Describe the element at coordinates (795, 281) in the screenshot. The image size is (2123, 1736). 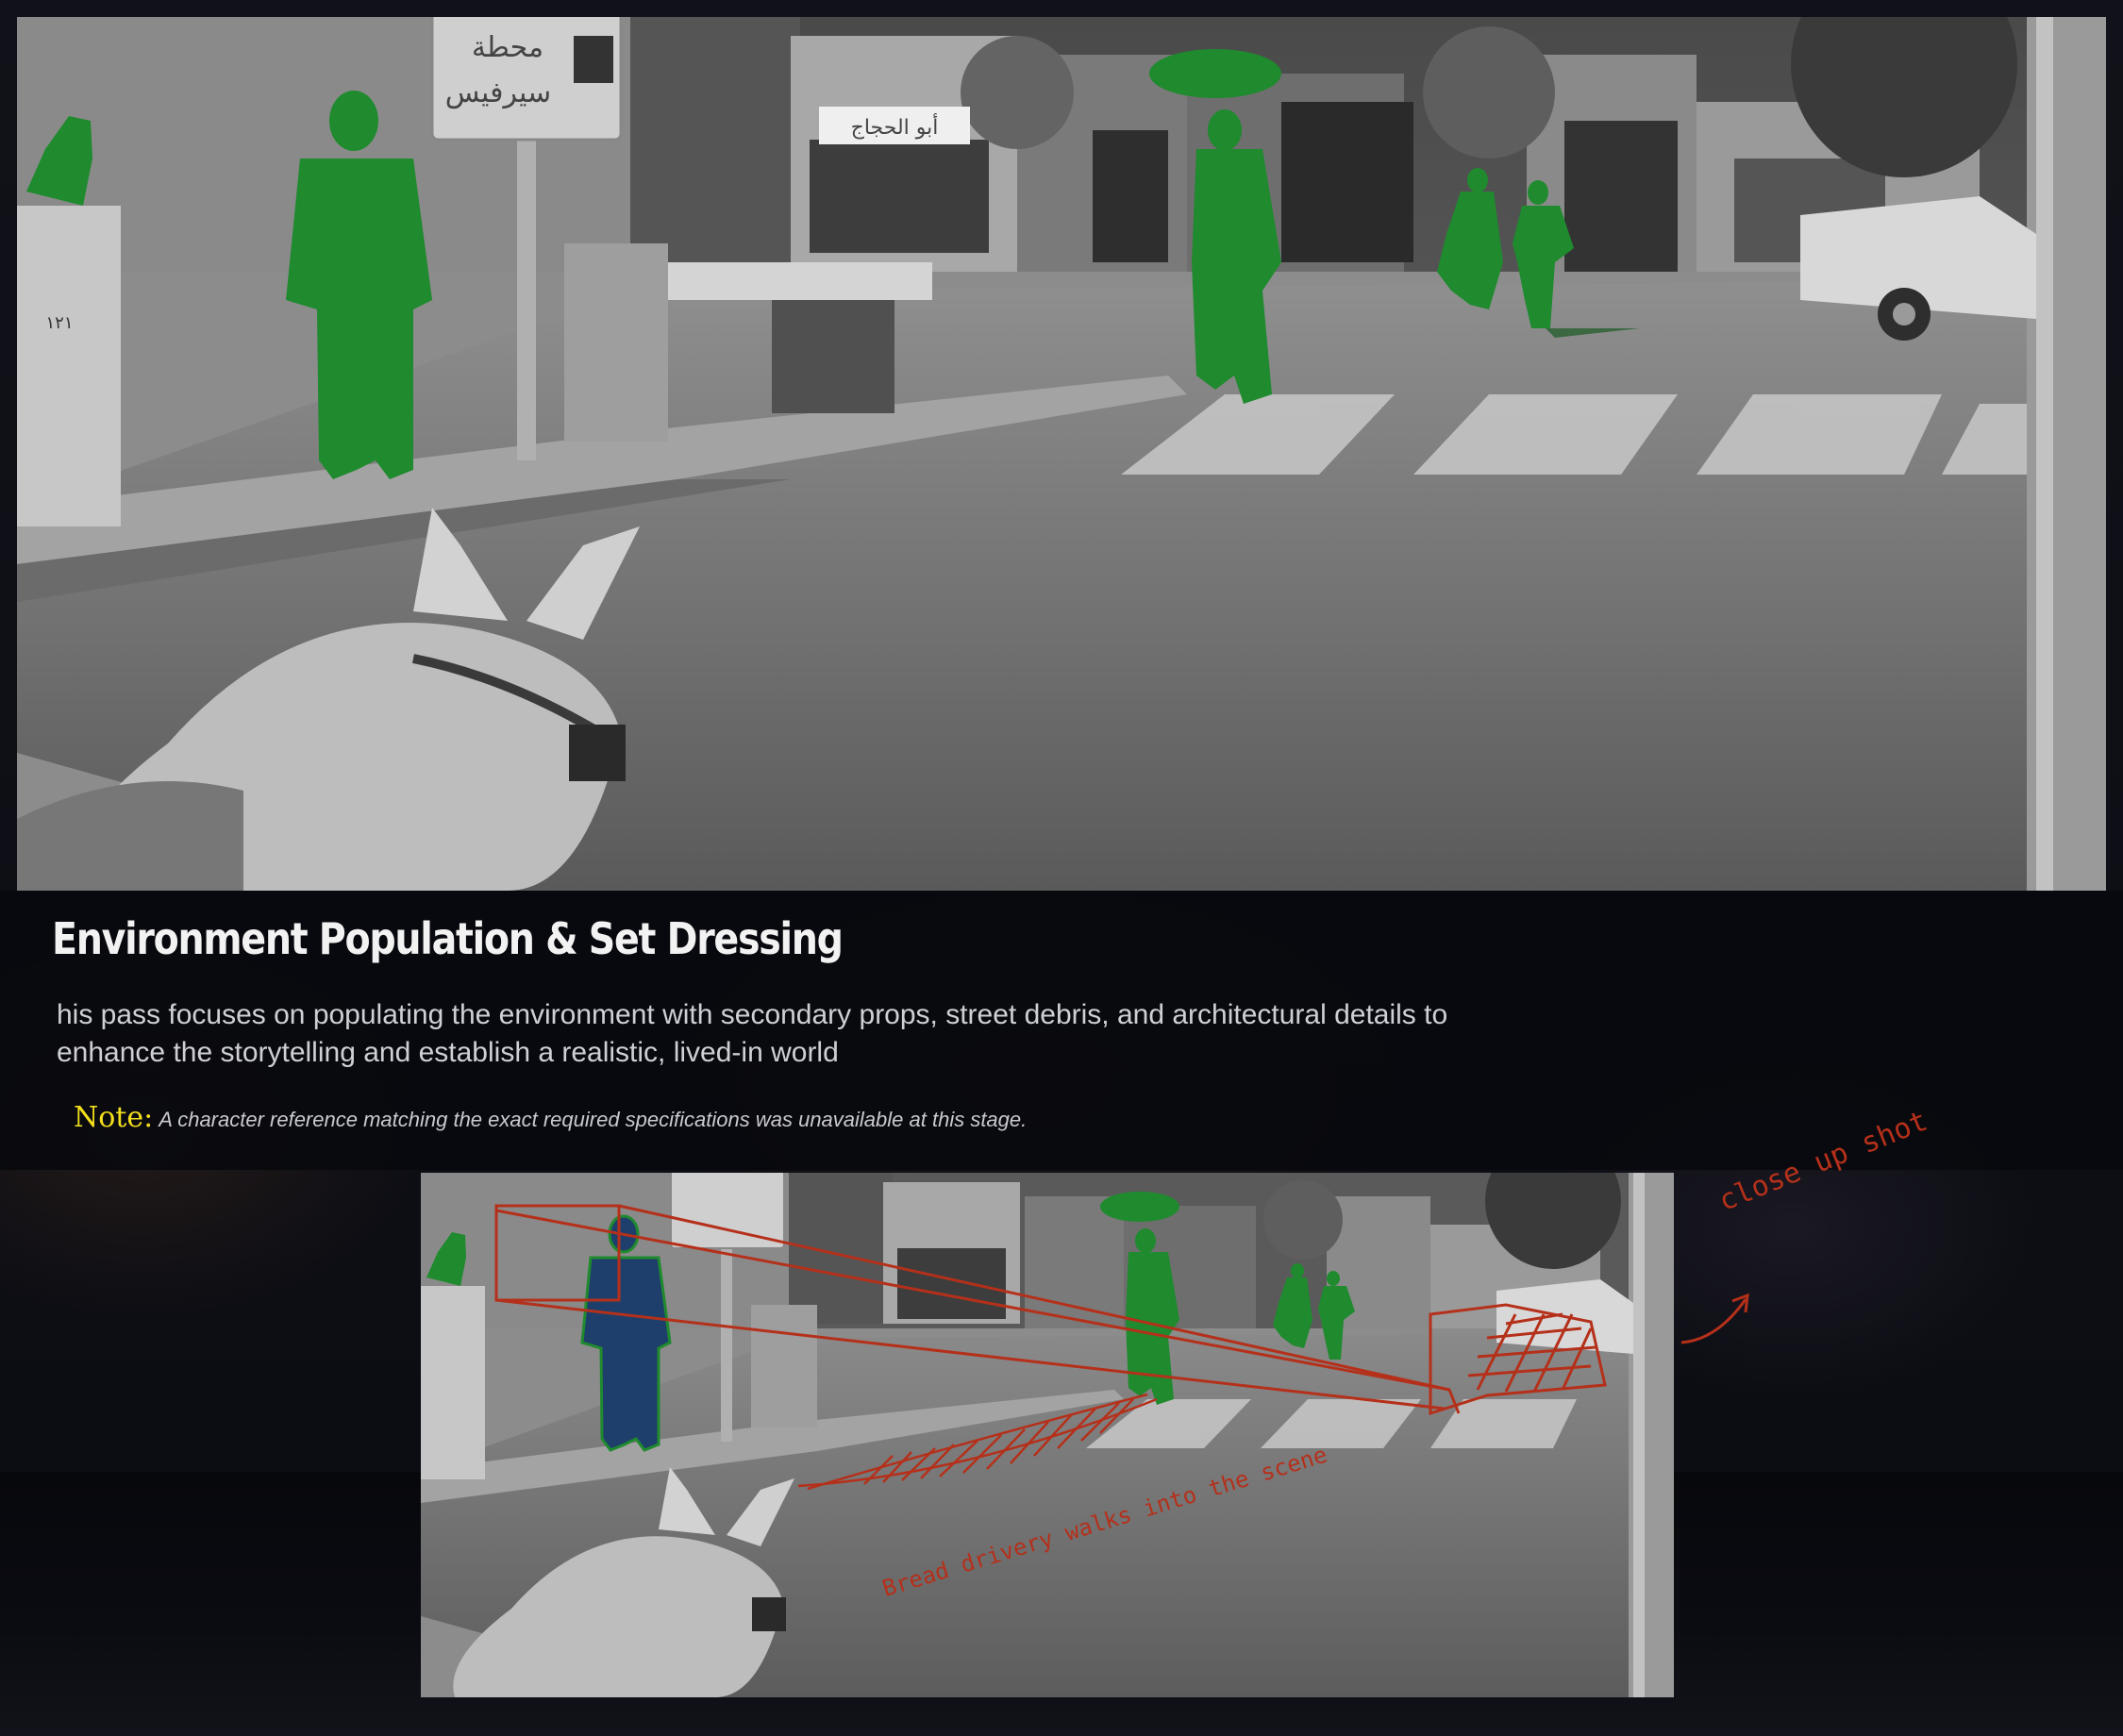
I see `vendor-stall` at that location.